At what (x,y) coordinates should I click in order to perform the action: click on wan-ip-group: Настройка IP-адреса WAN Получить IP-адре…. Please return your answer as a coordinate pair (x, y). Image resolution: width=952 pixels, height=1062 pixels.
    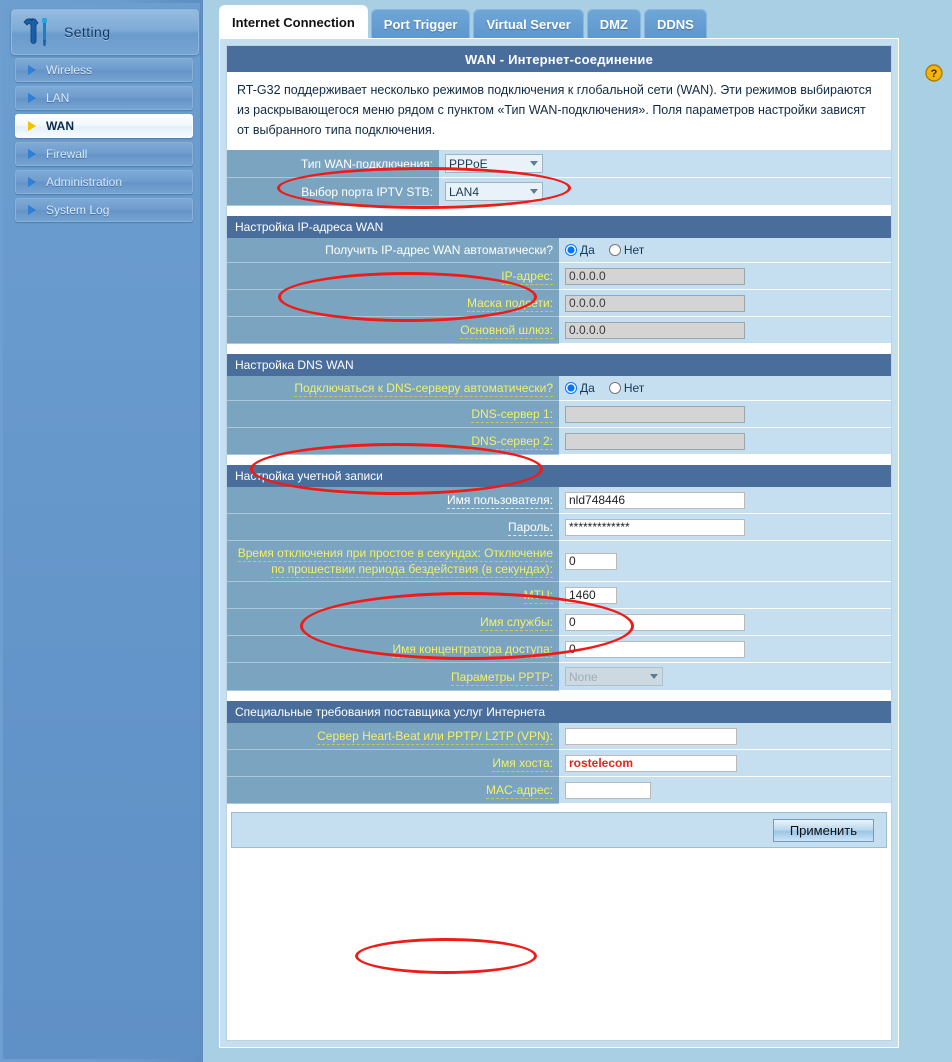
    Looking at the image, I should click on (559, 285).